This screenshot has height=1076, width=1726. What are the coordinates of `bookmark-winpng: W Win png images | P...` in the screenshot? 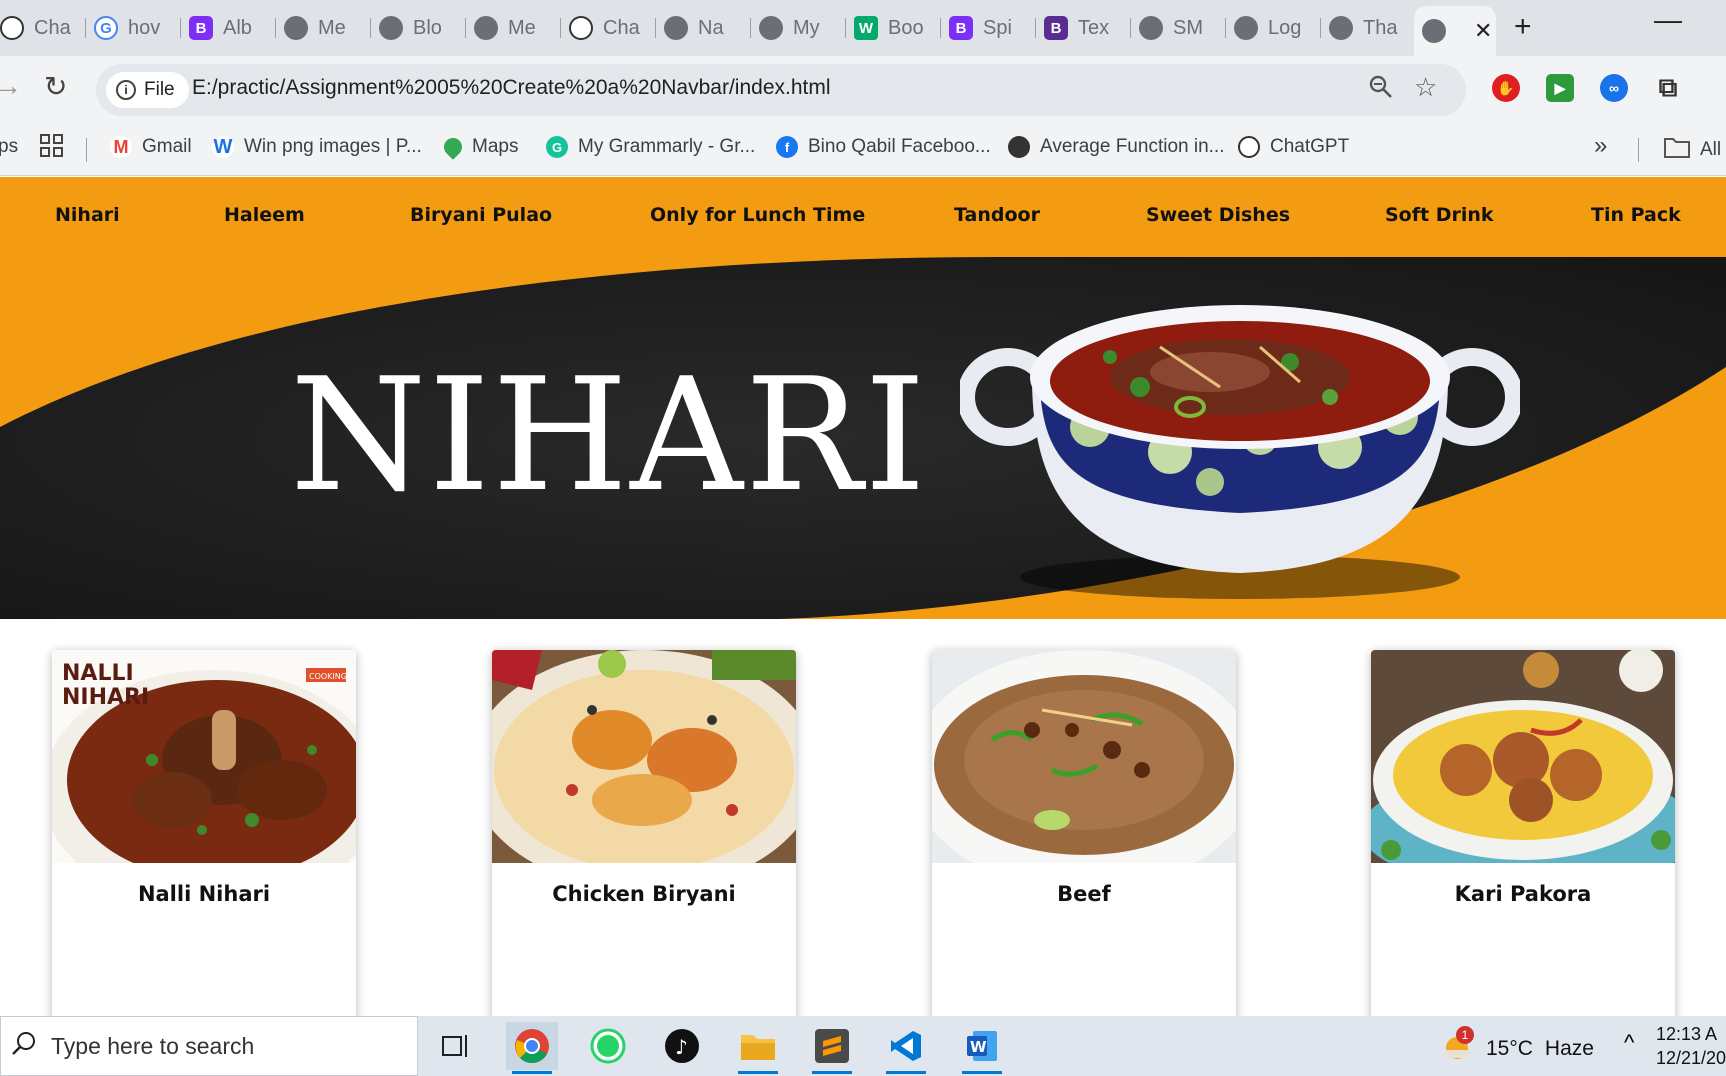 It's located at (317, 147).